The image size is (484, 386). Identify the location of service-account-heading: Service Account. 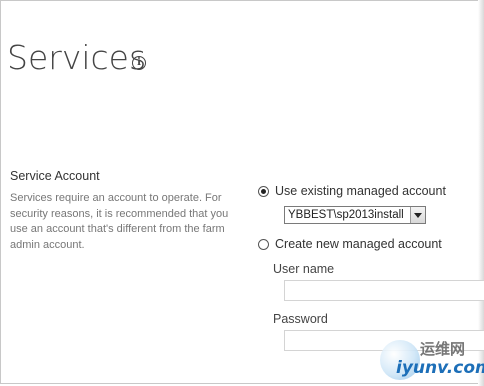
(55, 176).